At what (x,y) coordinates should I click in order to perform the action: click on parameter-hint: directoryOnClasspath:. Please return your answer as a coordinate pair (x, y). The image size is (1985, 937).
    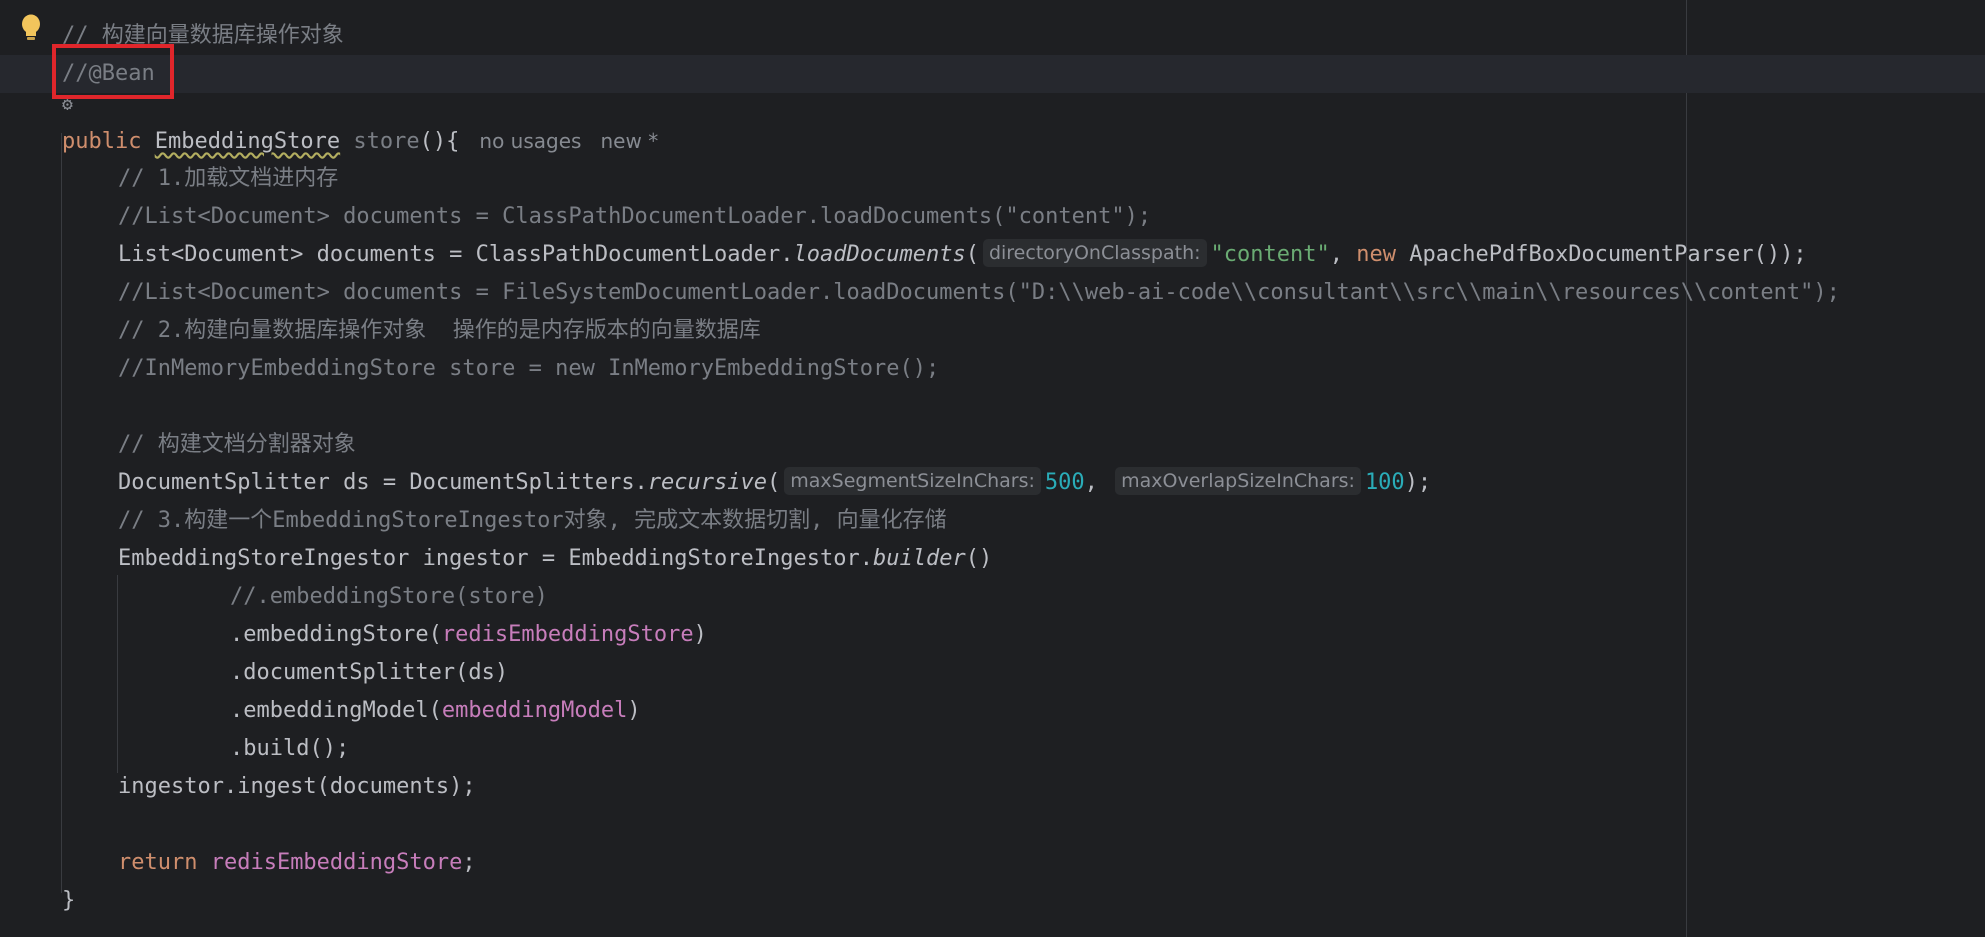
    Looking at the image, I should click on (1094, 253).